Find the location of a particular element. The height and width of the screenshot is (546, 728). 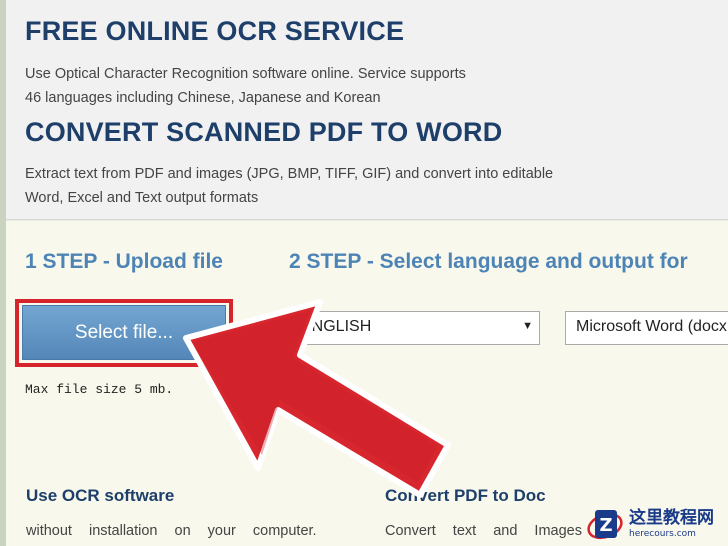

watermark: Z 这里教程网 herecours.com is located at coordinates (655, 524).